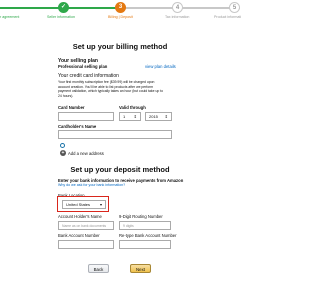 This screenshot has width=320, height=300. What do you see at coordinates (63, 7) in the screenshot?
I see `step-2-check-icon: ✓` at bounding box center [63, 7].